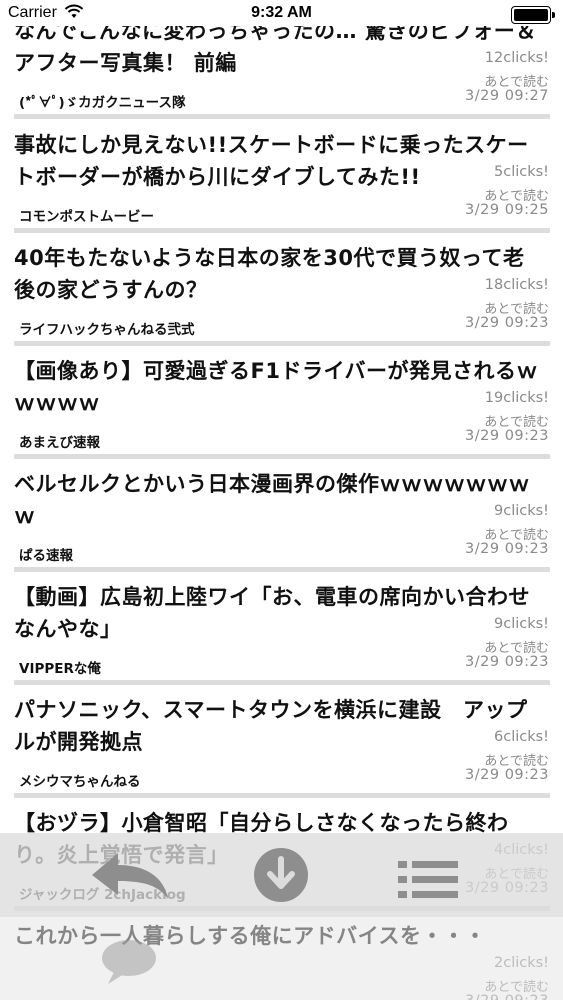  What do you see at coordinates (269, 274) in the screenshot?
I see `article-title: 40年もたないような日本の家を30代で買う奴って老後の家どうすんの？` at bounding box center [269, 274].